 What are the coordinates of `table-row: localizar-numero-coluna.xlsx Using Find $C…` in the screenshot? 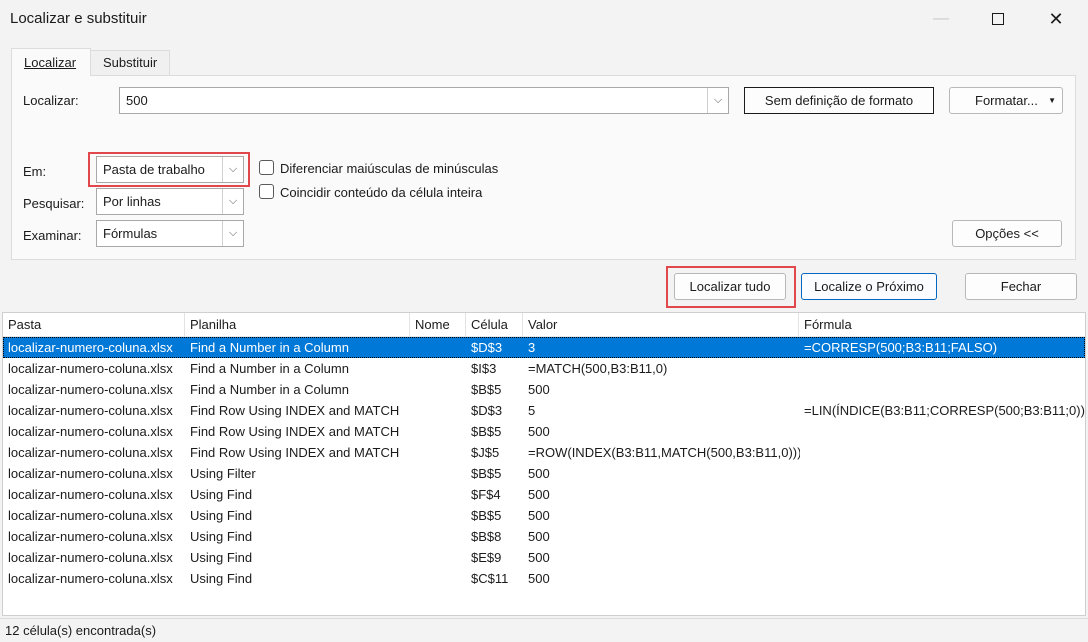 It's located at (544, 578).